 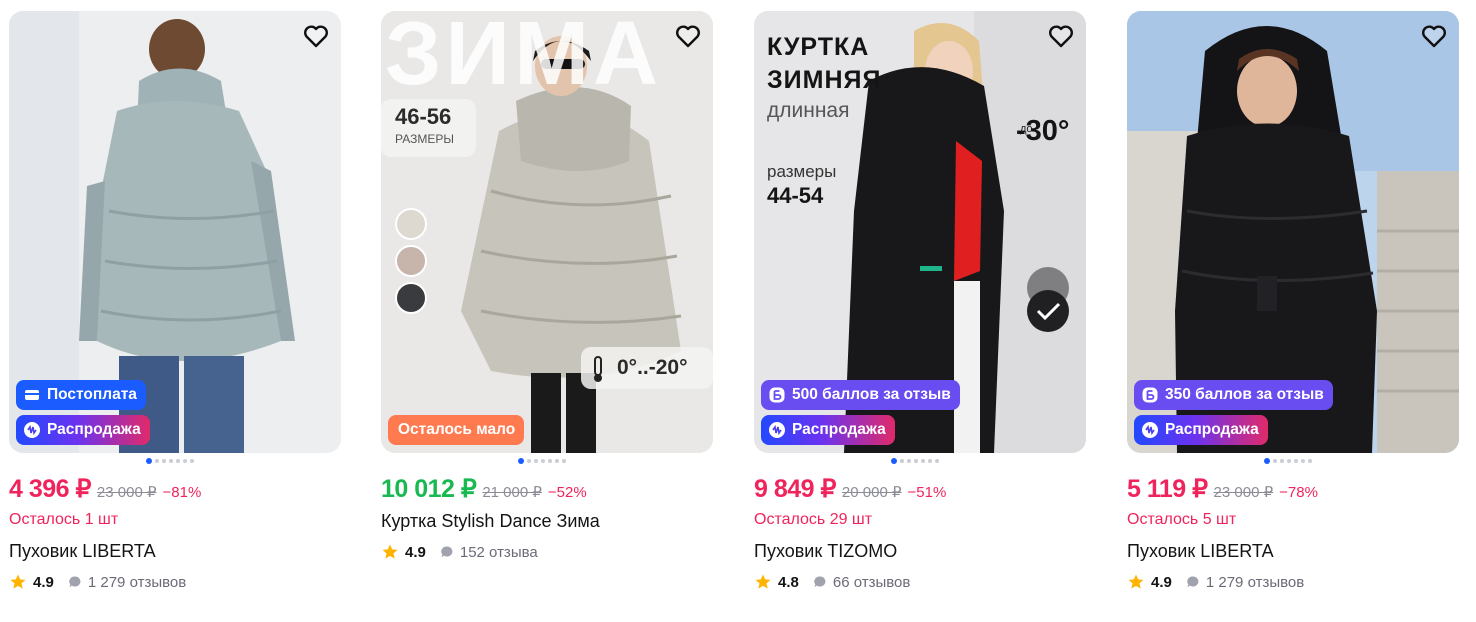 What do you see at coordinates (1043, 131) in the screenshot?
I see `photo-temperature: -30°` at bounding box center [1043, 131].